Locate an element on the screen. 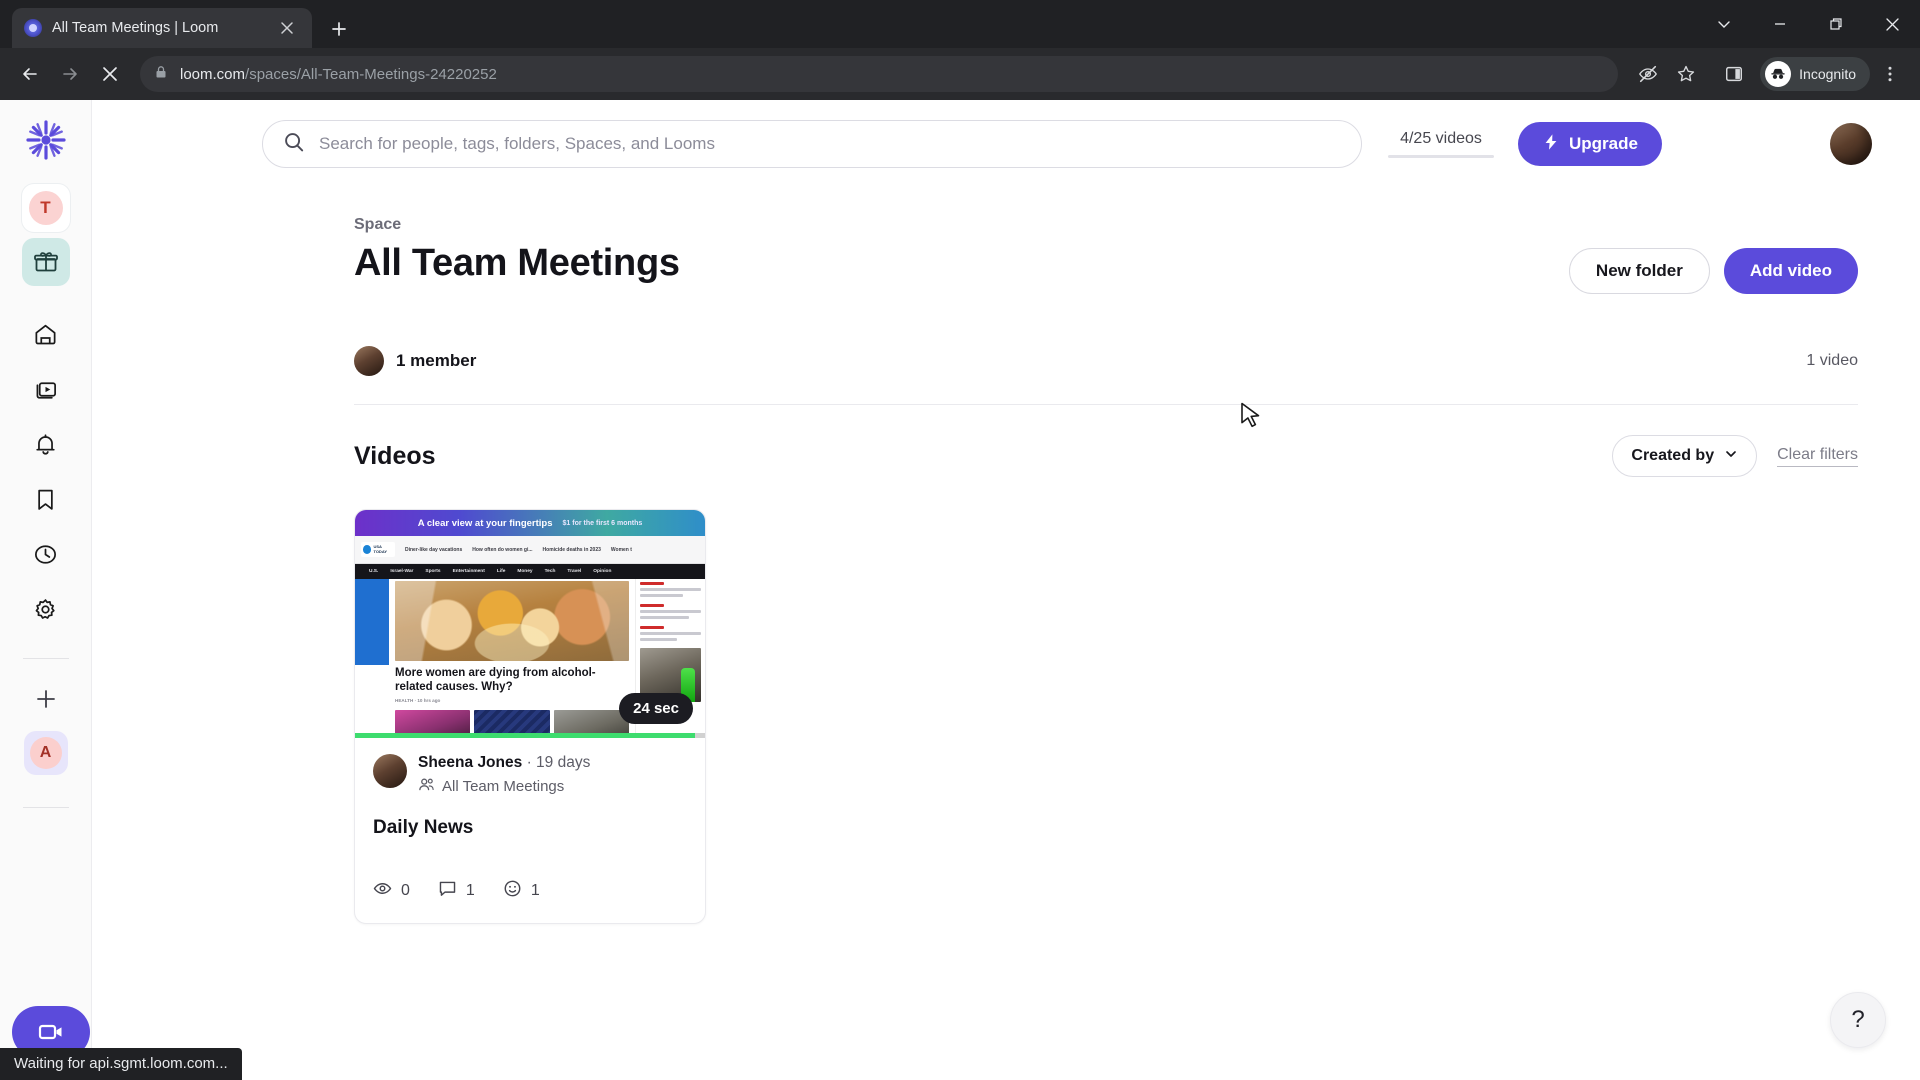 The height and width of the screenshot is (1080, 1920). account-initial: A is located at coordinates (45, 753).